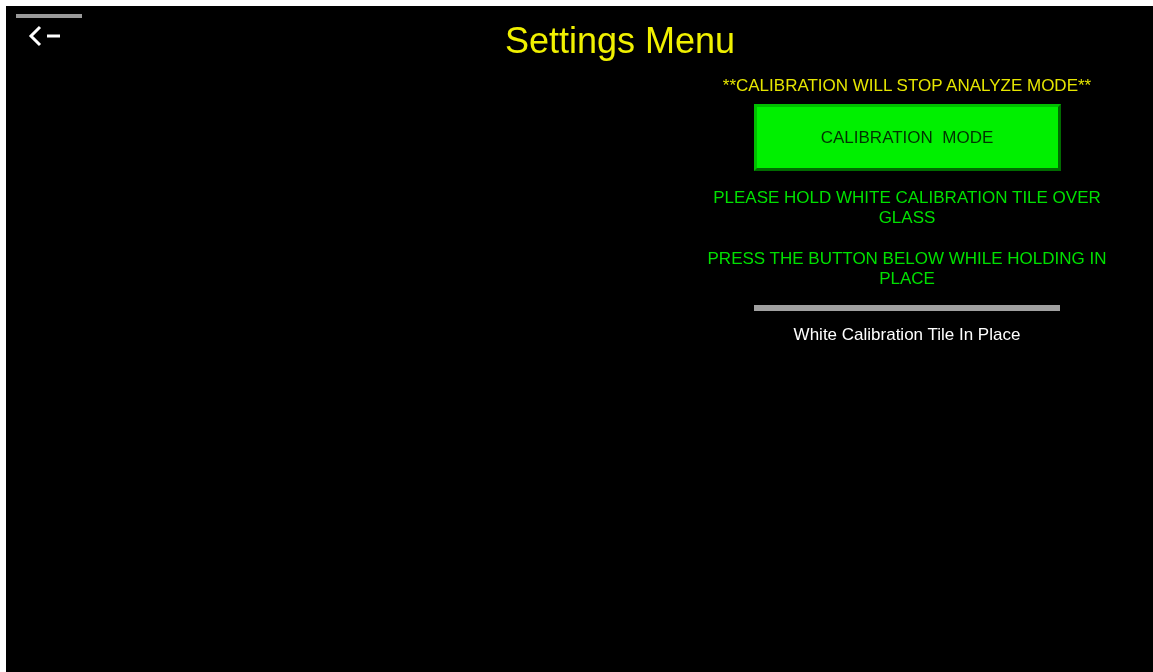 The width and height of the screenshot is (1153, 672). I want to click on page-title: Settings Menu, so click(620, 40).